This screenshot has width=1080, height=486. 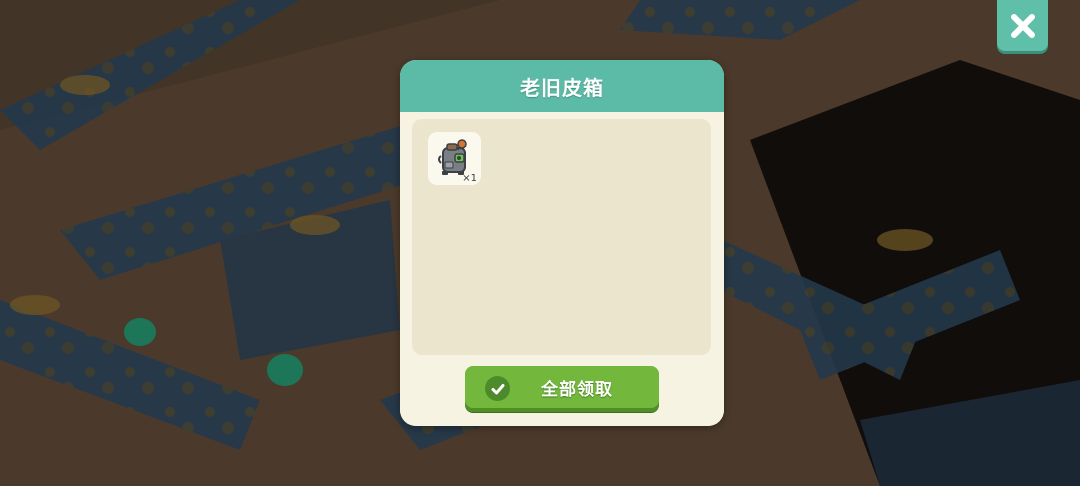 What do you see at coordinates (469, 178) in the screenshot?
I see `item-count: ×1` at bounding box center [469, 178].